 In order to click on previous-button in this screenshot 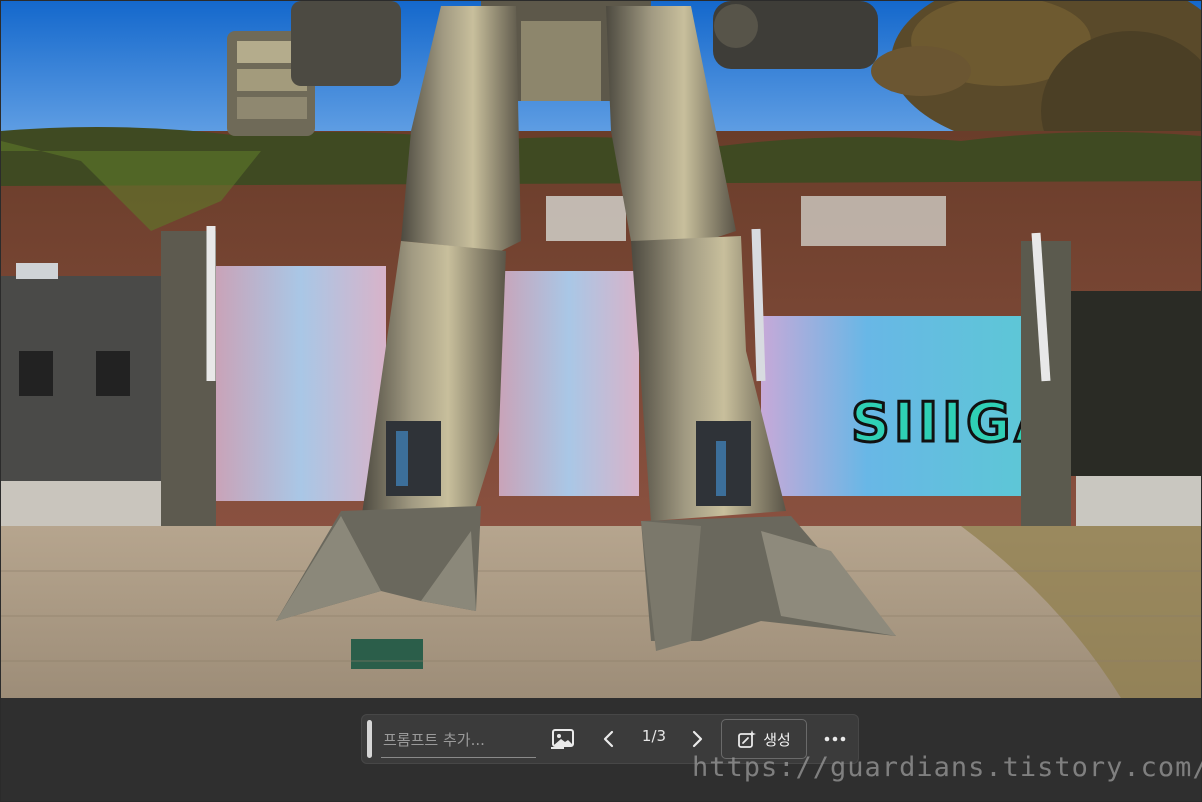, I will do `click(609, 739)`.